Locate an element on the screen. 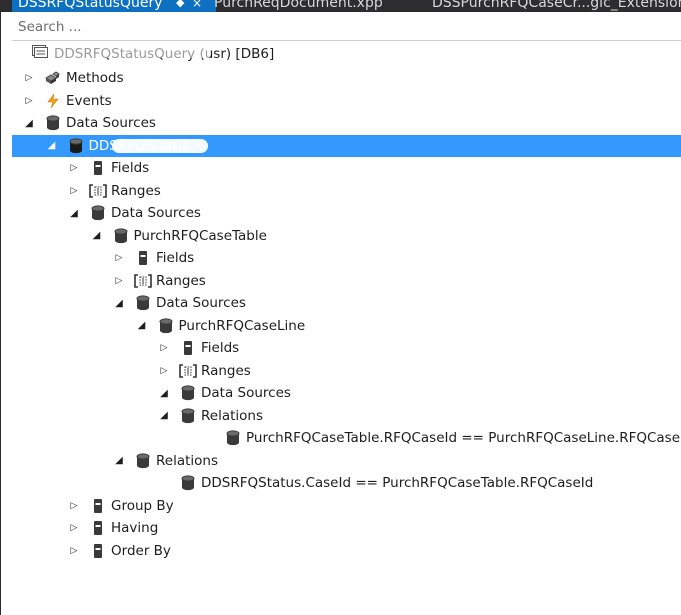 This screenshot has width=681, height=615. tree-item-label: PurchRFQCaseTable is located at coordinates (200, 235).